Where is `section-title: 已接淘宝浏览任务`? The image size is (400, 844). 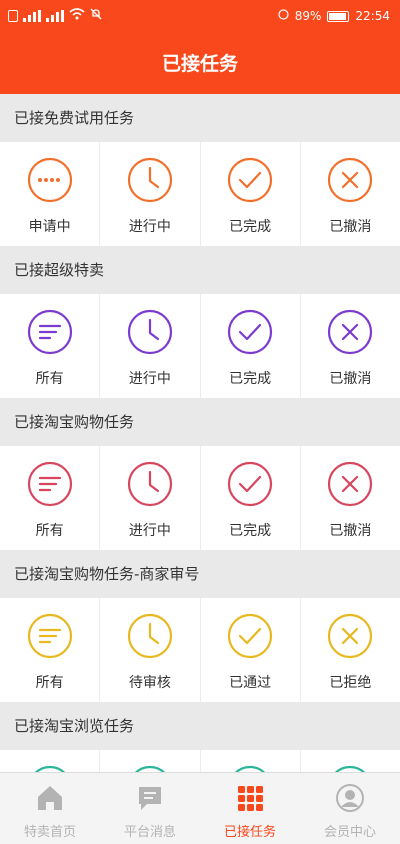
section-title: 已接淘宝浏览任务 is located at coordinates (200, 726).